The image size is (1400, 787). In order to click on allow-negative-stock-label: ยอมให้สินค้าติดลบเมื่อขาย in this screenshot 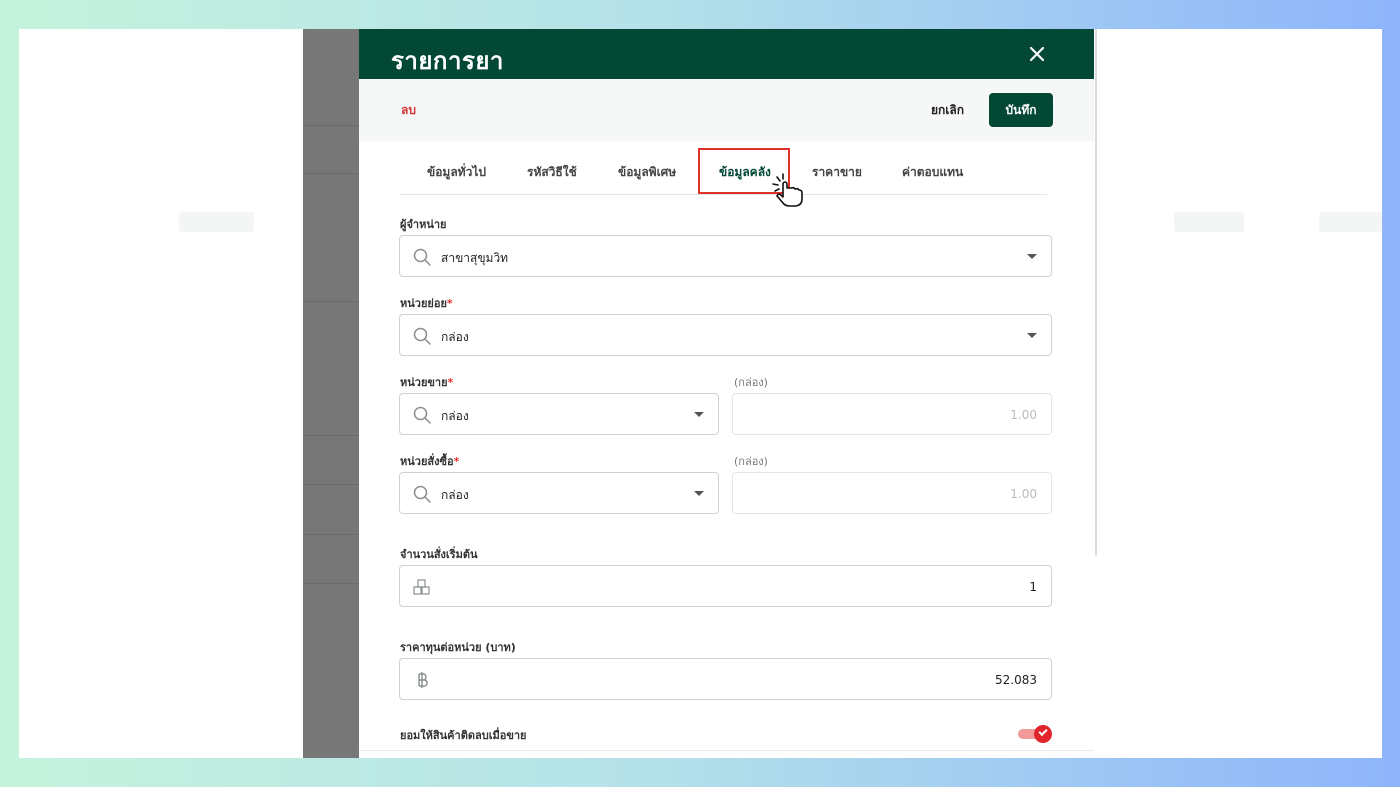, I will do `click(463, 735)`.